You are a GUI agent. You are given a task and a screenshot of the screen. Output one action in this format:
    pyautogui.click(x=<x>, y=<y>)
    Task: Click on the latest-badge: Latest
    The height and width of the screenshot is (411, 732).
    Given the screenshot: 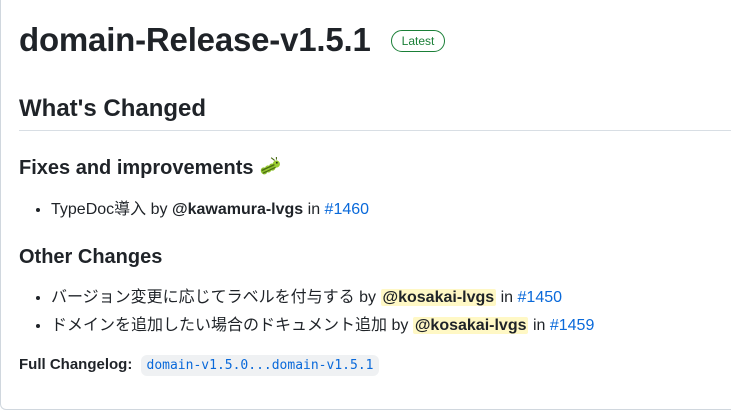 What is the action you would take?
    pyautogui.click(x=418, y=41)
    